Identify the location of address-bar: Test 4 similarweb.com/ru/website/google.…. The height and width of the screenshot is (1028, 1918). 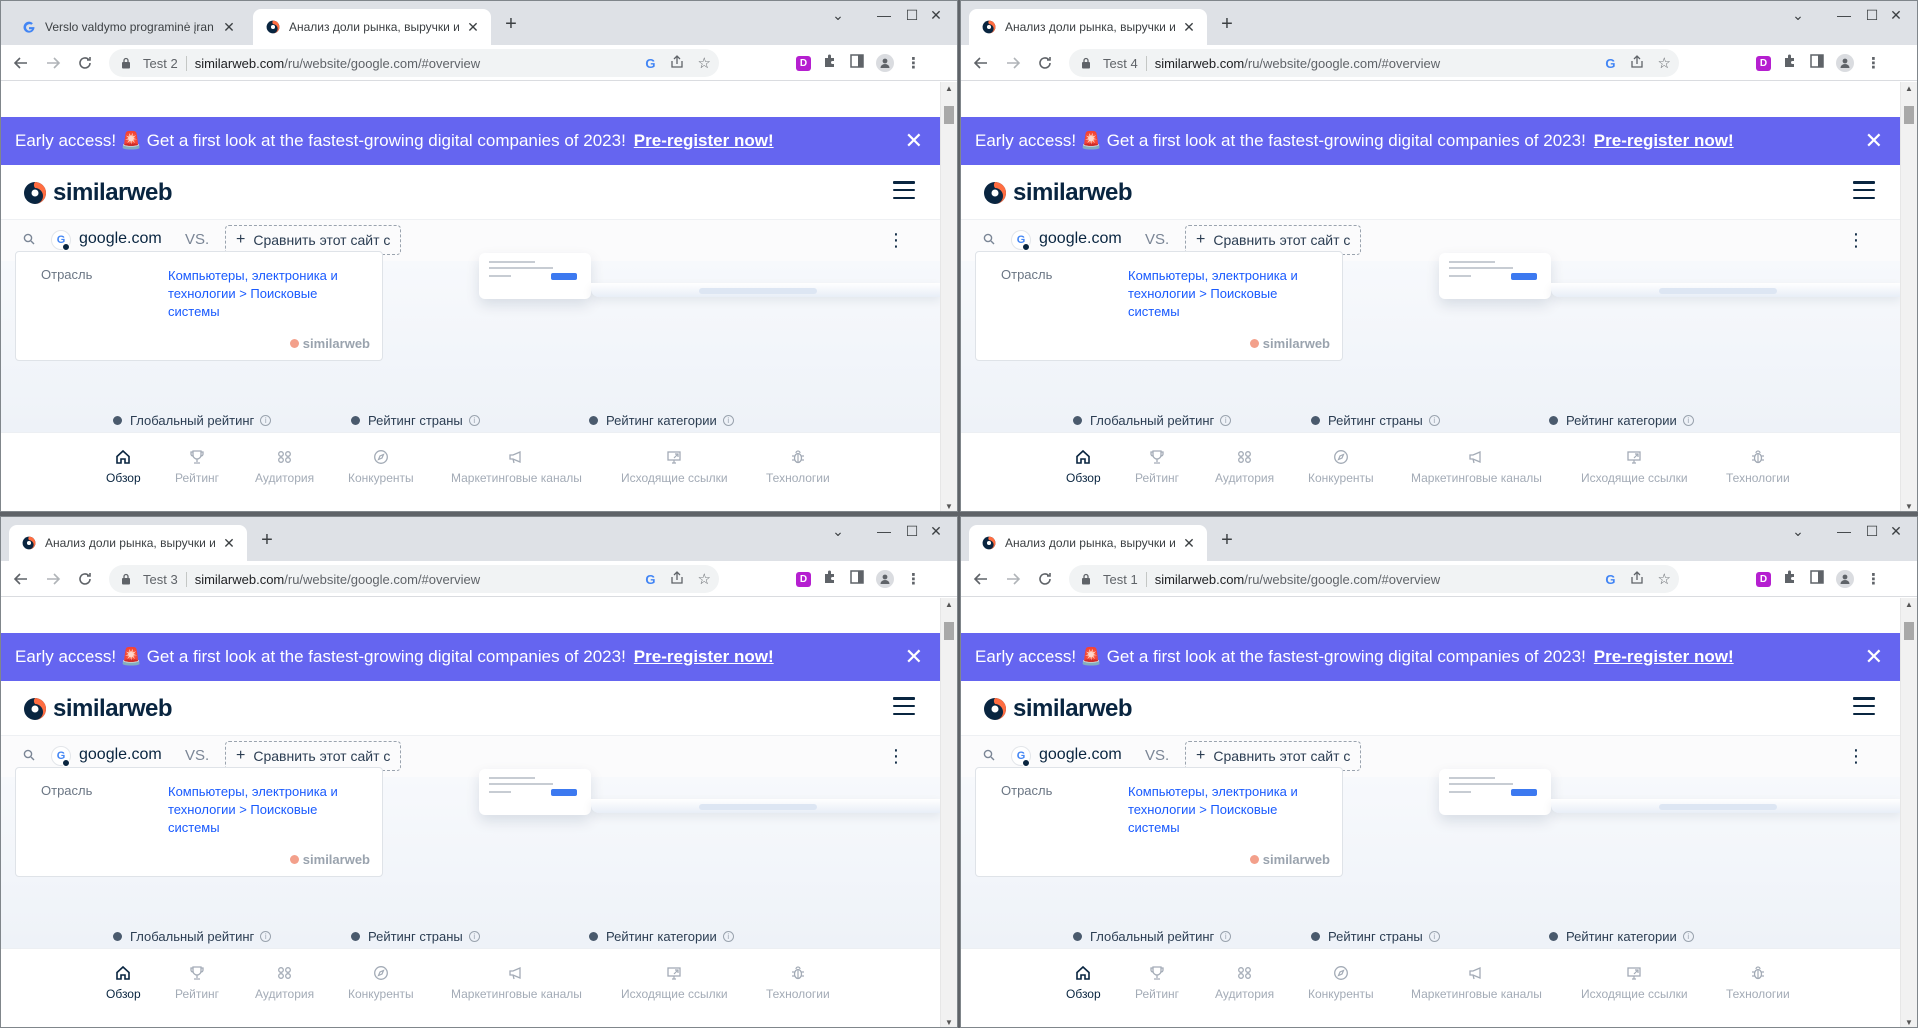
(1374, 63).